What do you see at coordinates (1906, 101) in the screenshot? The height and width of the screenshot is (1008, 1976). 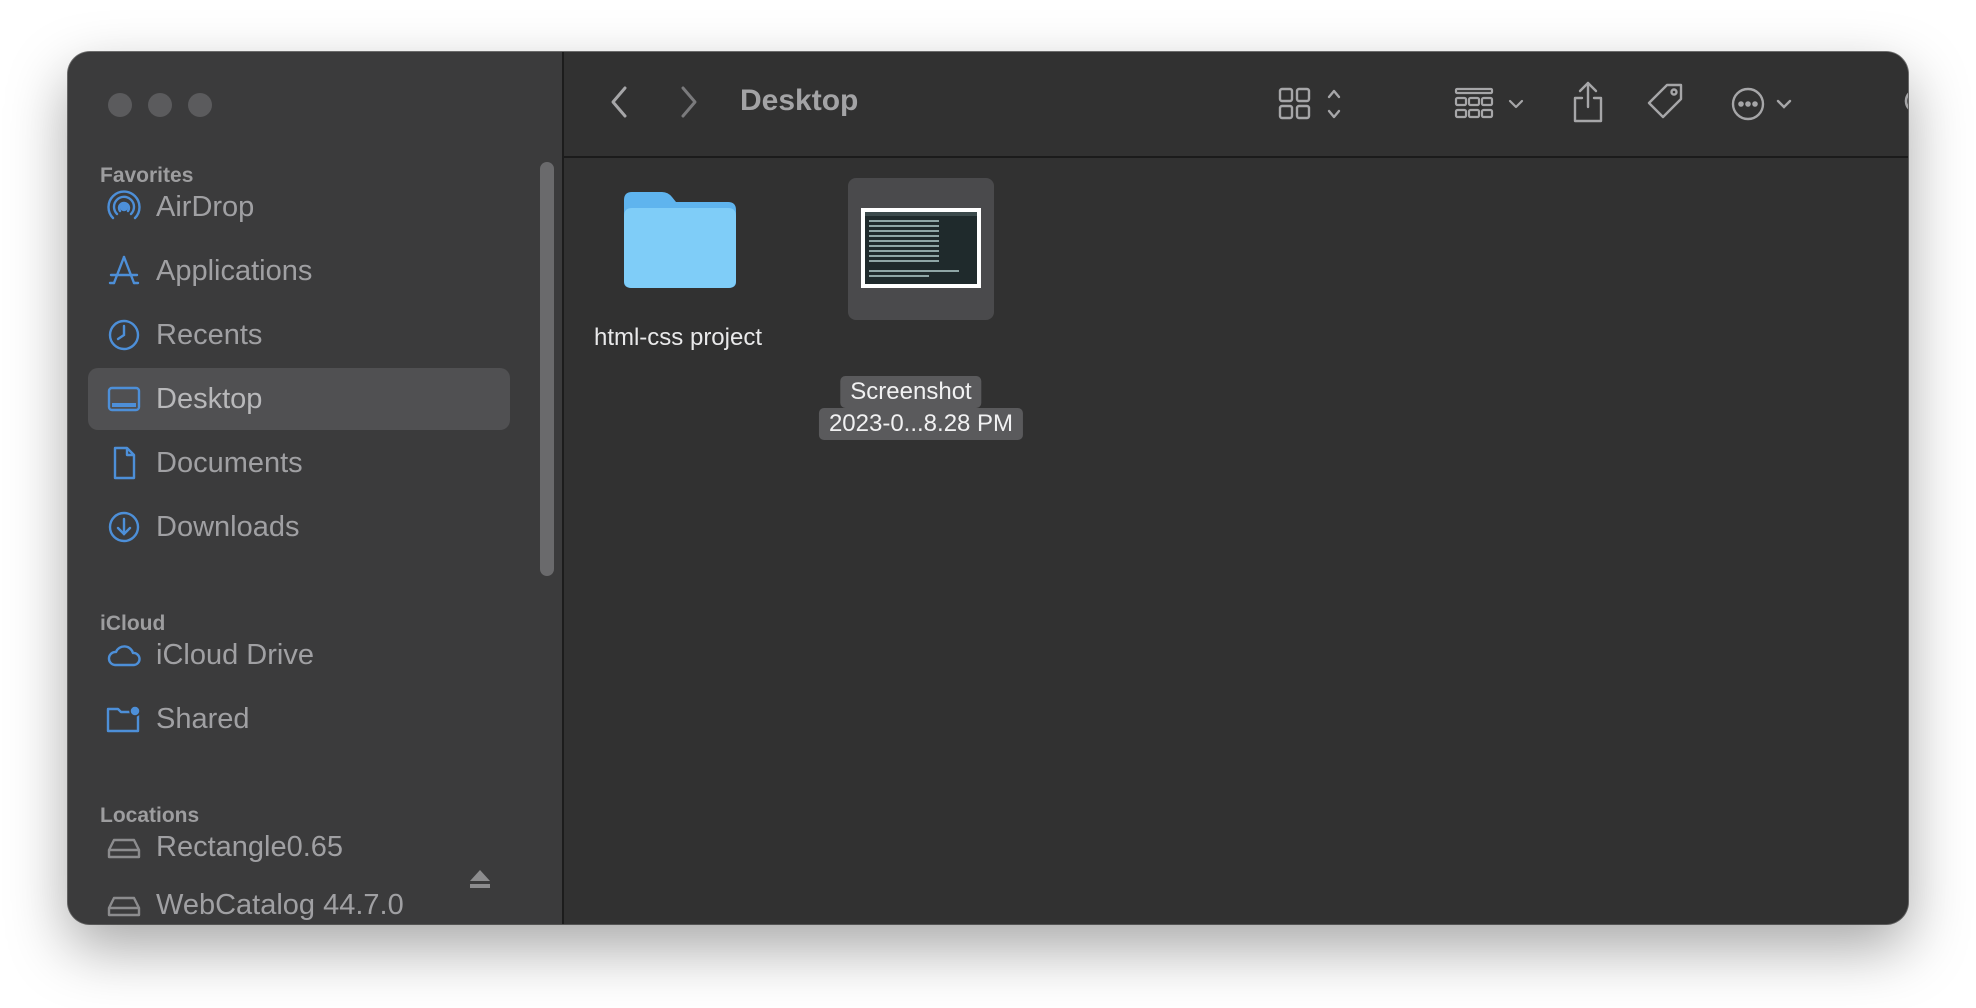 I see `search-icon` at bounding box center [1906, 101].